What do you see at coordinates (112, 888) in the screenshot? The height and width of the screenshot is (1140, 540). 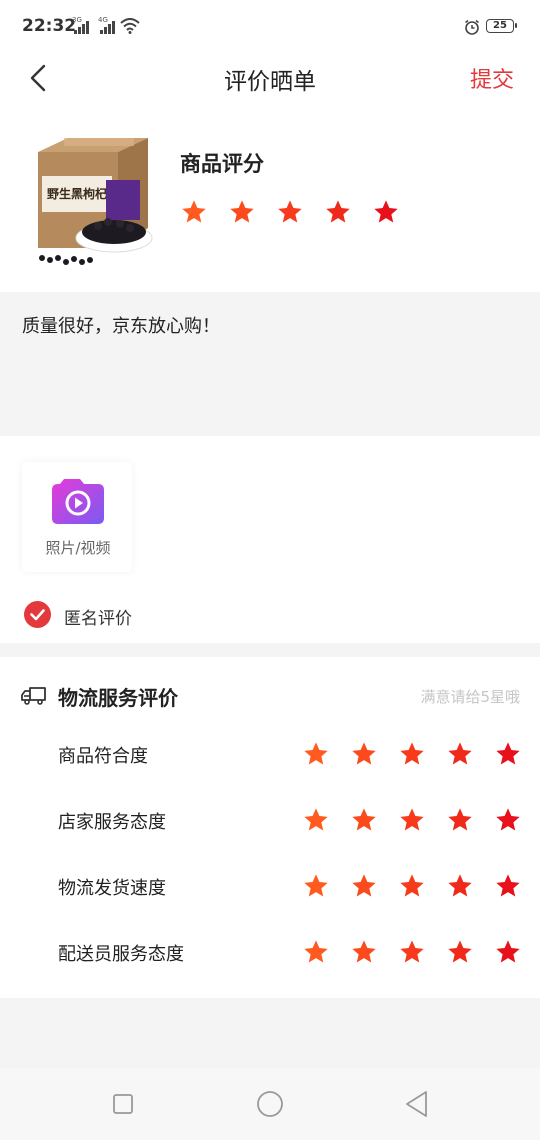 I see `service-row-label: 物流发货速度` at bounding box center [112, 888].